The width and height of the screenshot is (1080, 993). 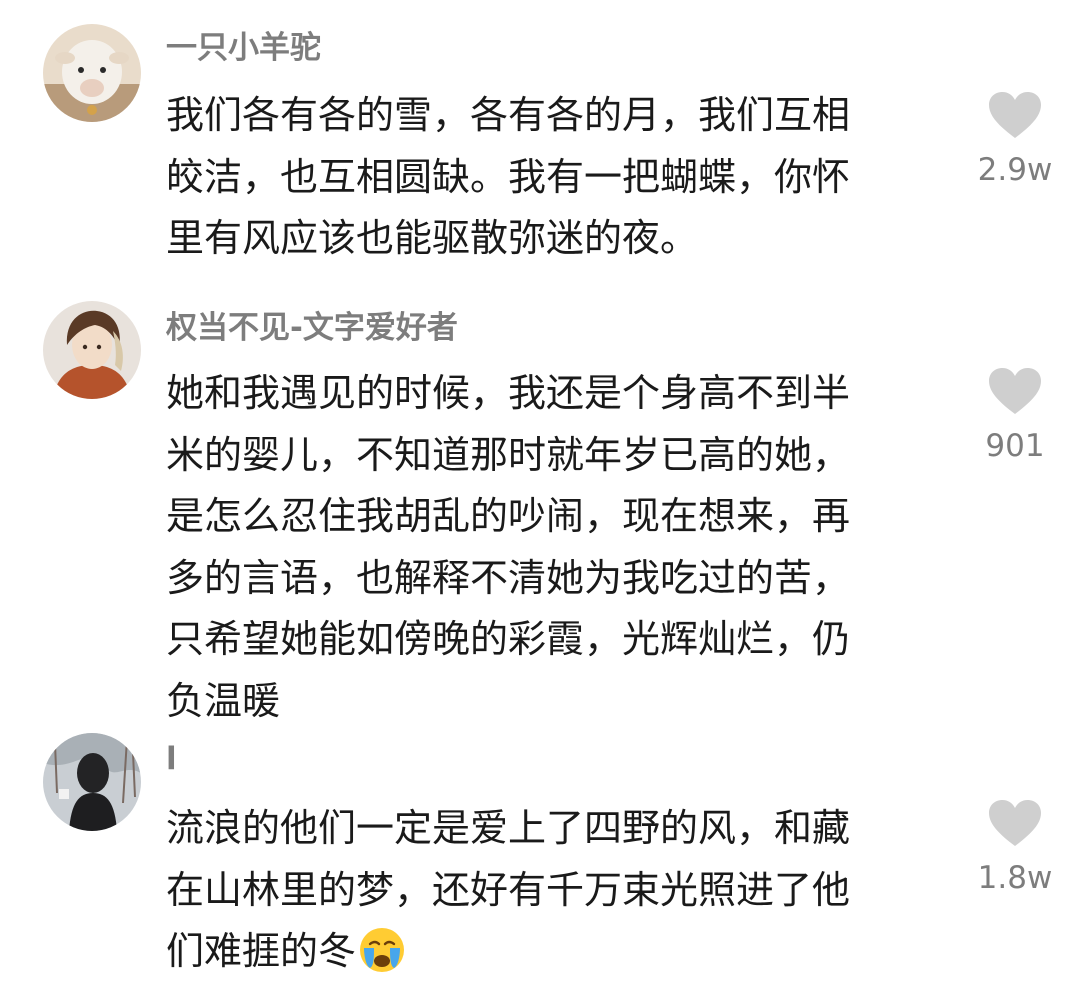 What do you see at coordinates (1015, 141) in the screenshot?
I see `like-button: 2.9w` at bounding box center [1015, 141].